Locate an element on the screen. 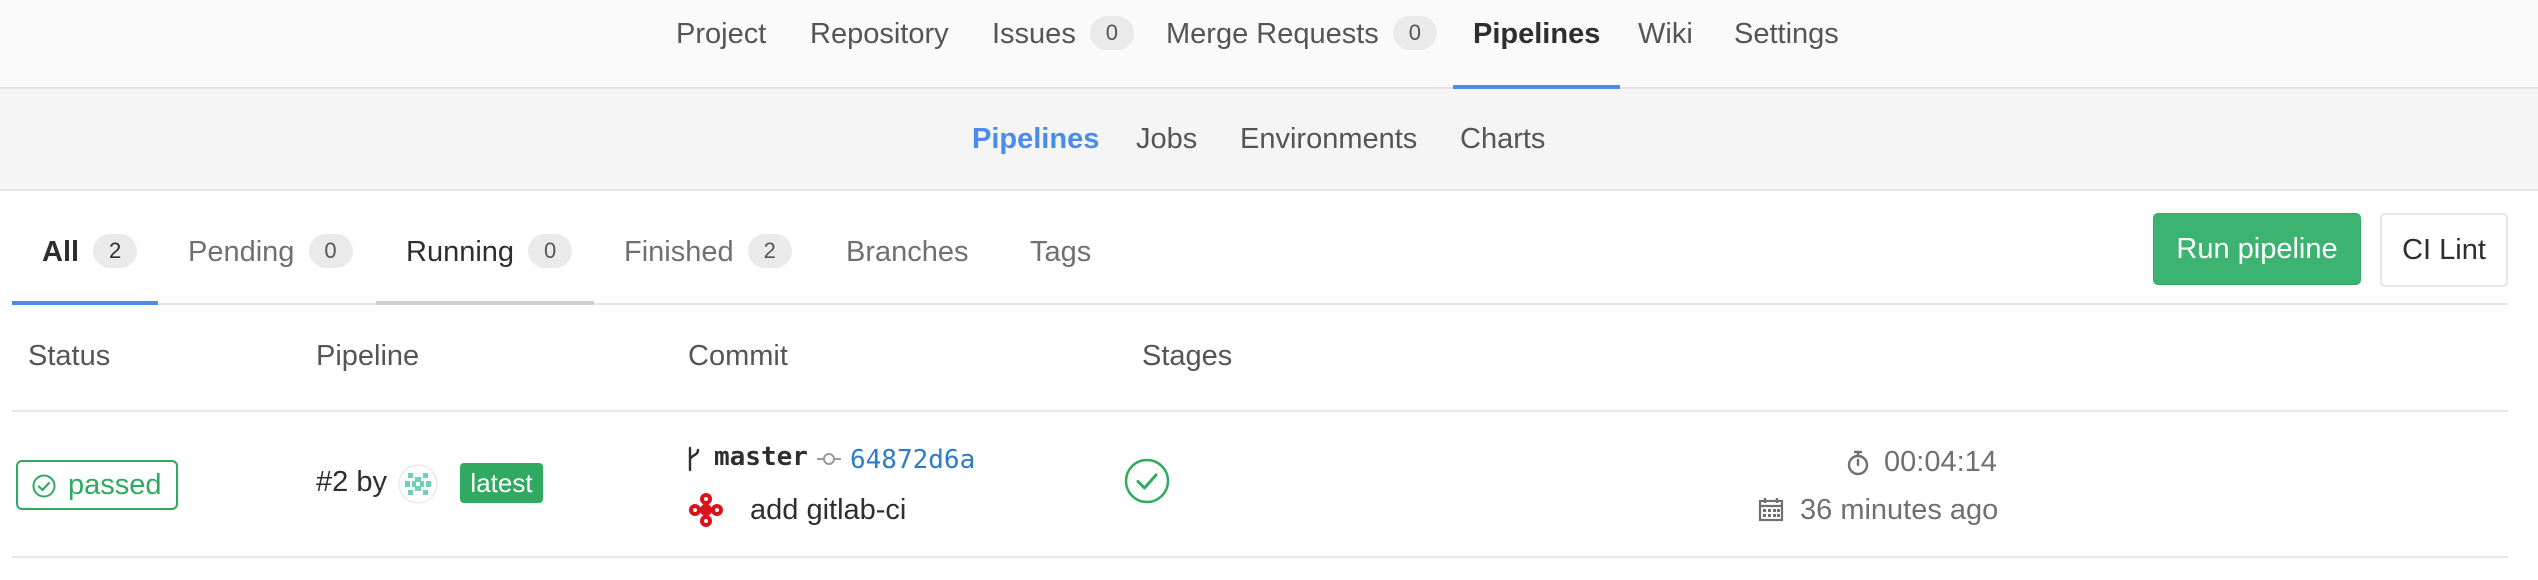 The height and width of the screenshot is (580, 2538). header-status: Status is located at coordinates (69, 356).